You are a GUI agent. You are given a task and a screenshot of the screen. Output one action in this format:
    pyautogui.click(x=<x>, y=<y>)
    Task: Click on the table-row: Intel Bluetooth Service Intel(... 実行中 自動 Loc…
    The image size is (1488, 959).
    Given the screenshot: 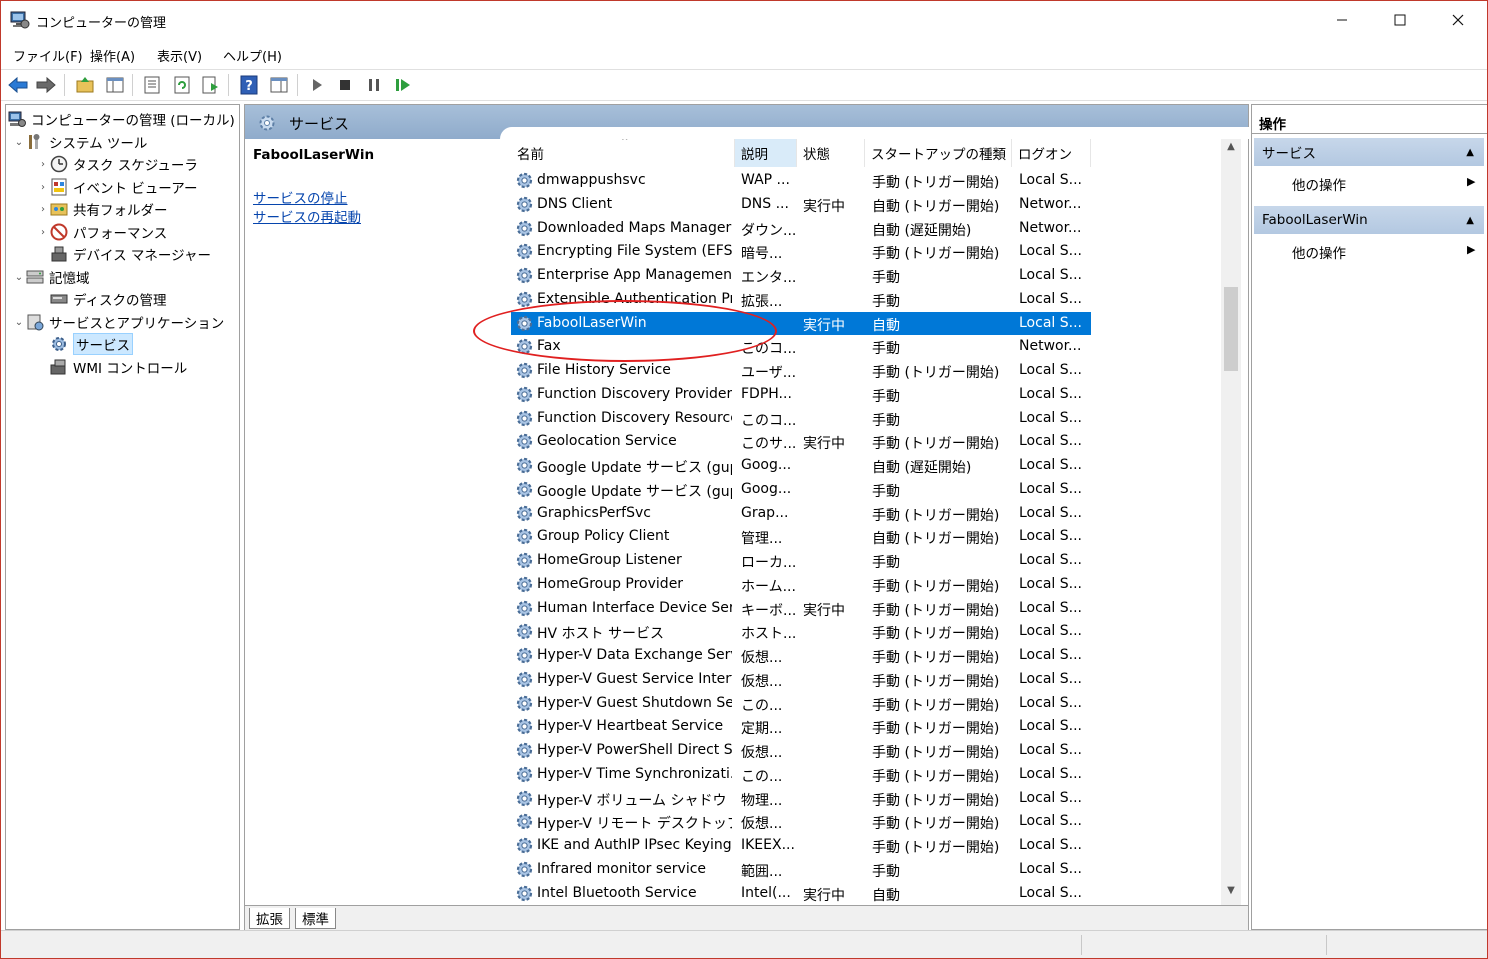 What is the action you would take?
    pyautogui.click(x=801, y=893)
    